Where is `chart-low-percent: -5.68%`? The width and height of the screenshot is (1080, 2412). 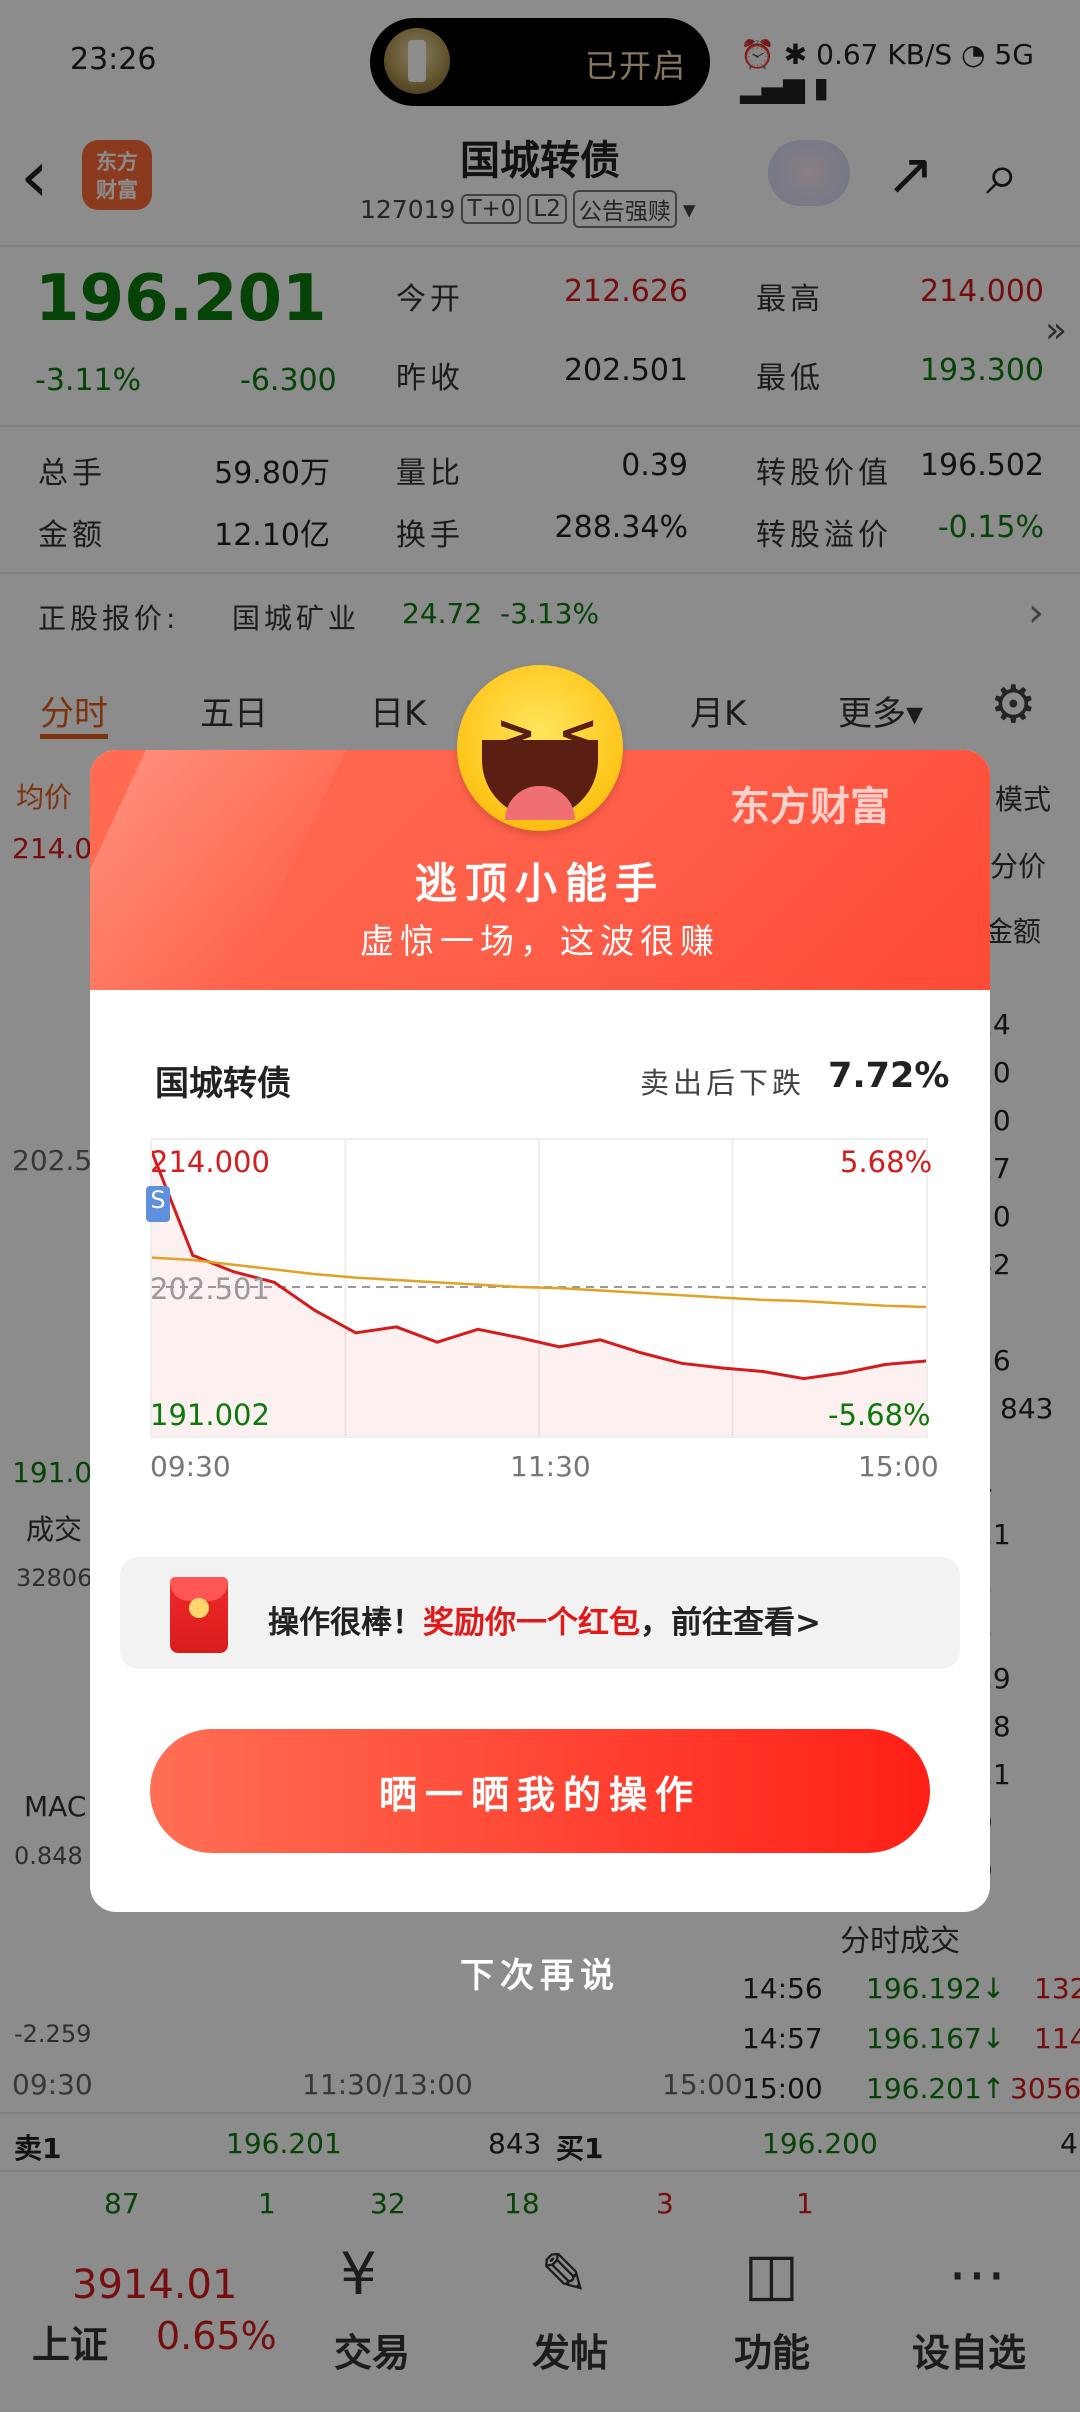 chart-low-percent: -5.68% is located at coordinates (879, 1415).